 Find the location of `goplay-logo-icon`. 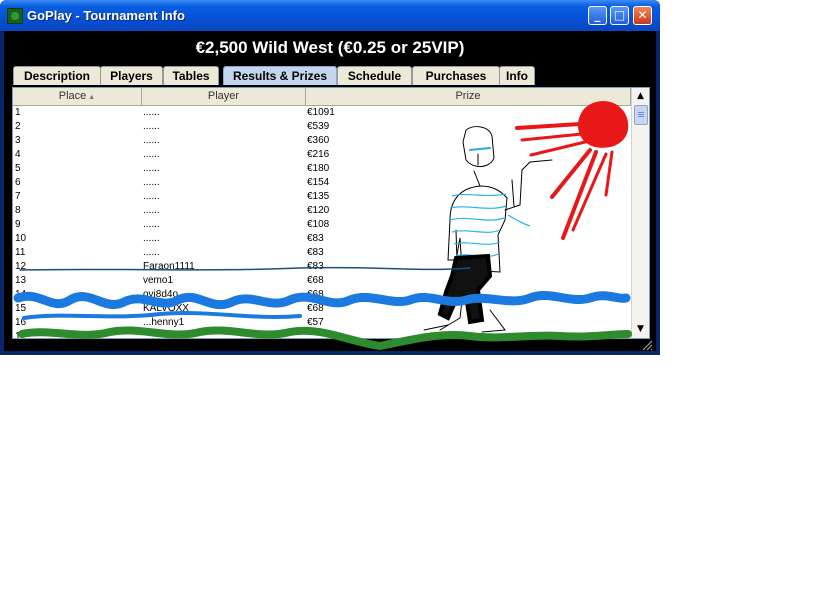

goplay-logo-icon is located at coordinates (15, 16).